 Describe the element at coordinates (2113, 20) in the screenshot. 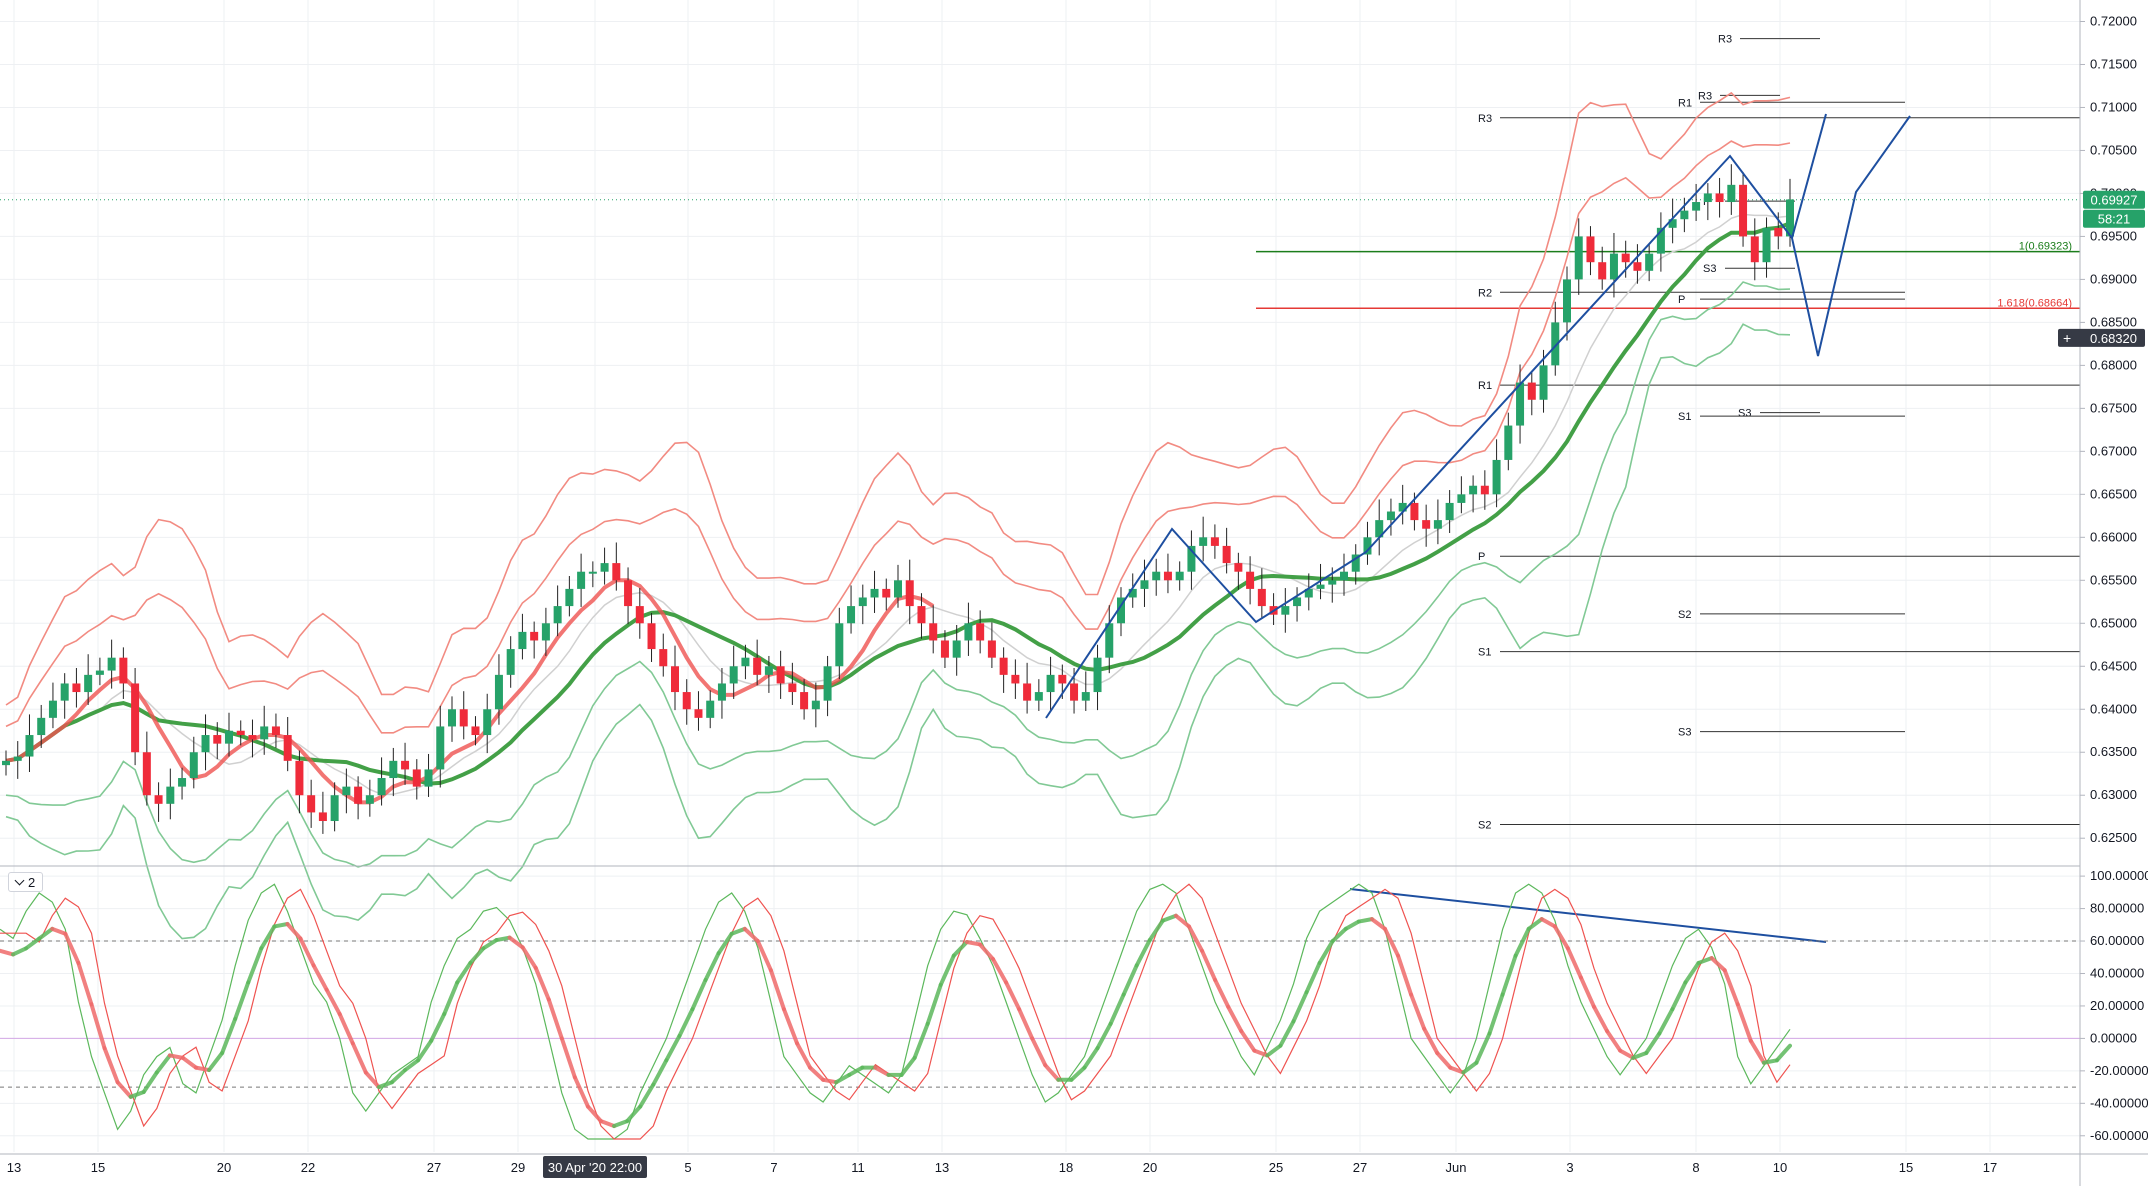

I see `price-tick-label: 0.72000` at that location.